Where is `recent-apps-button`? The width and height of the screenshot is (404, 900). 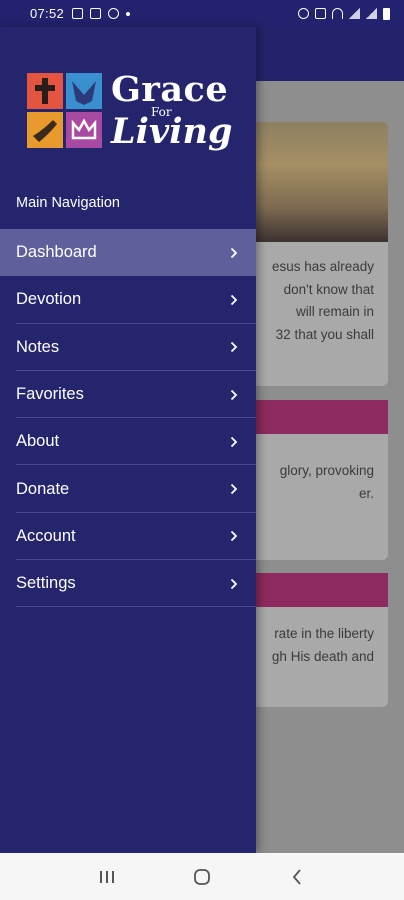 recent-apps-button is located at coordinates (107, 877).